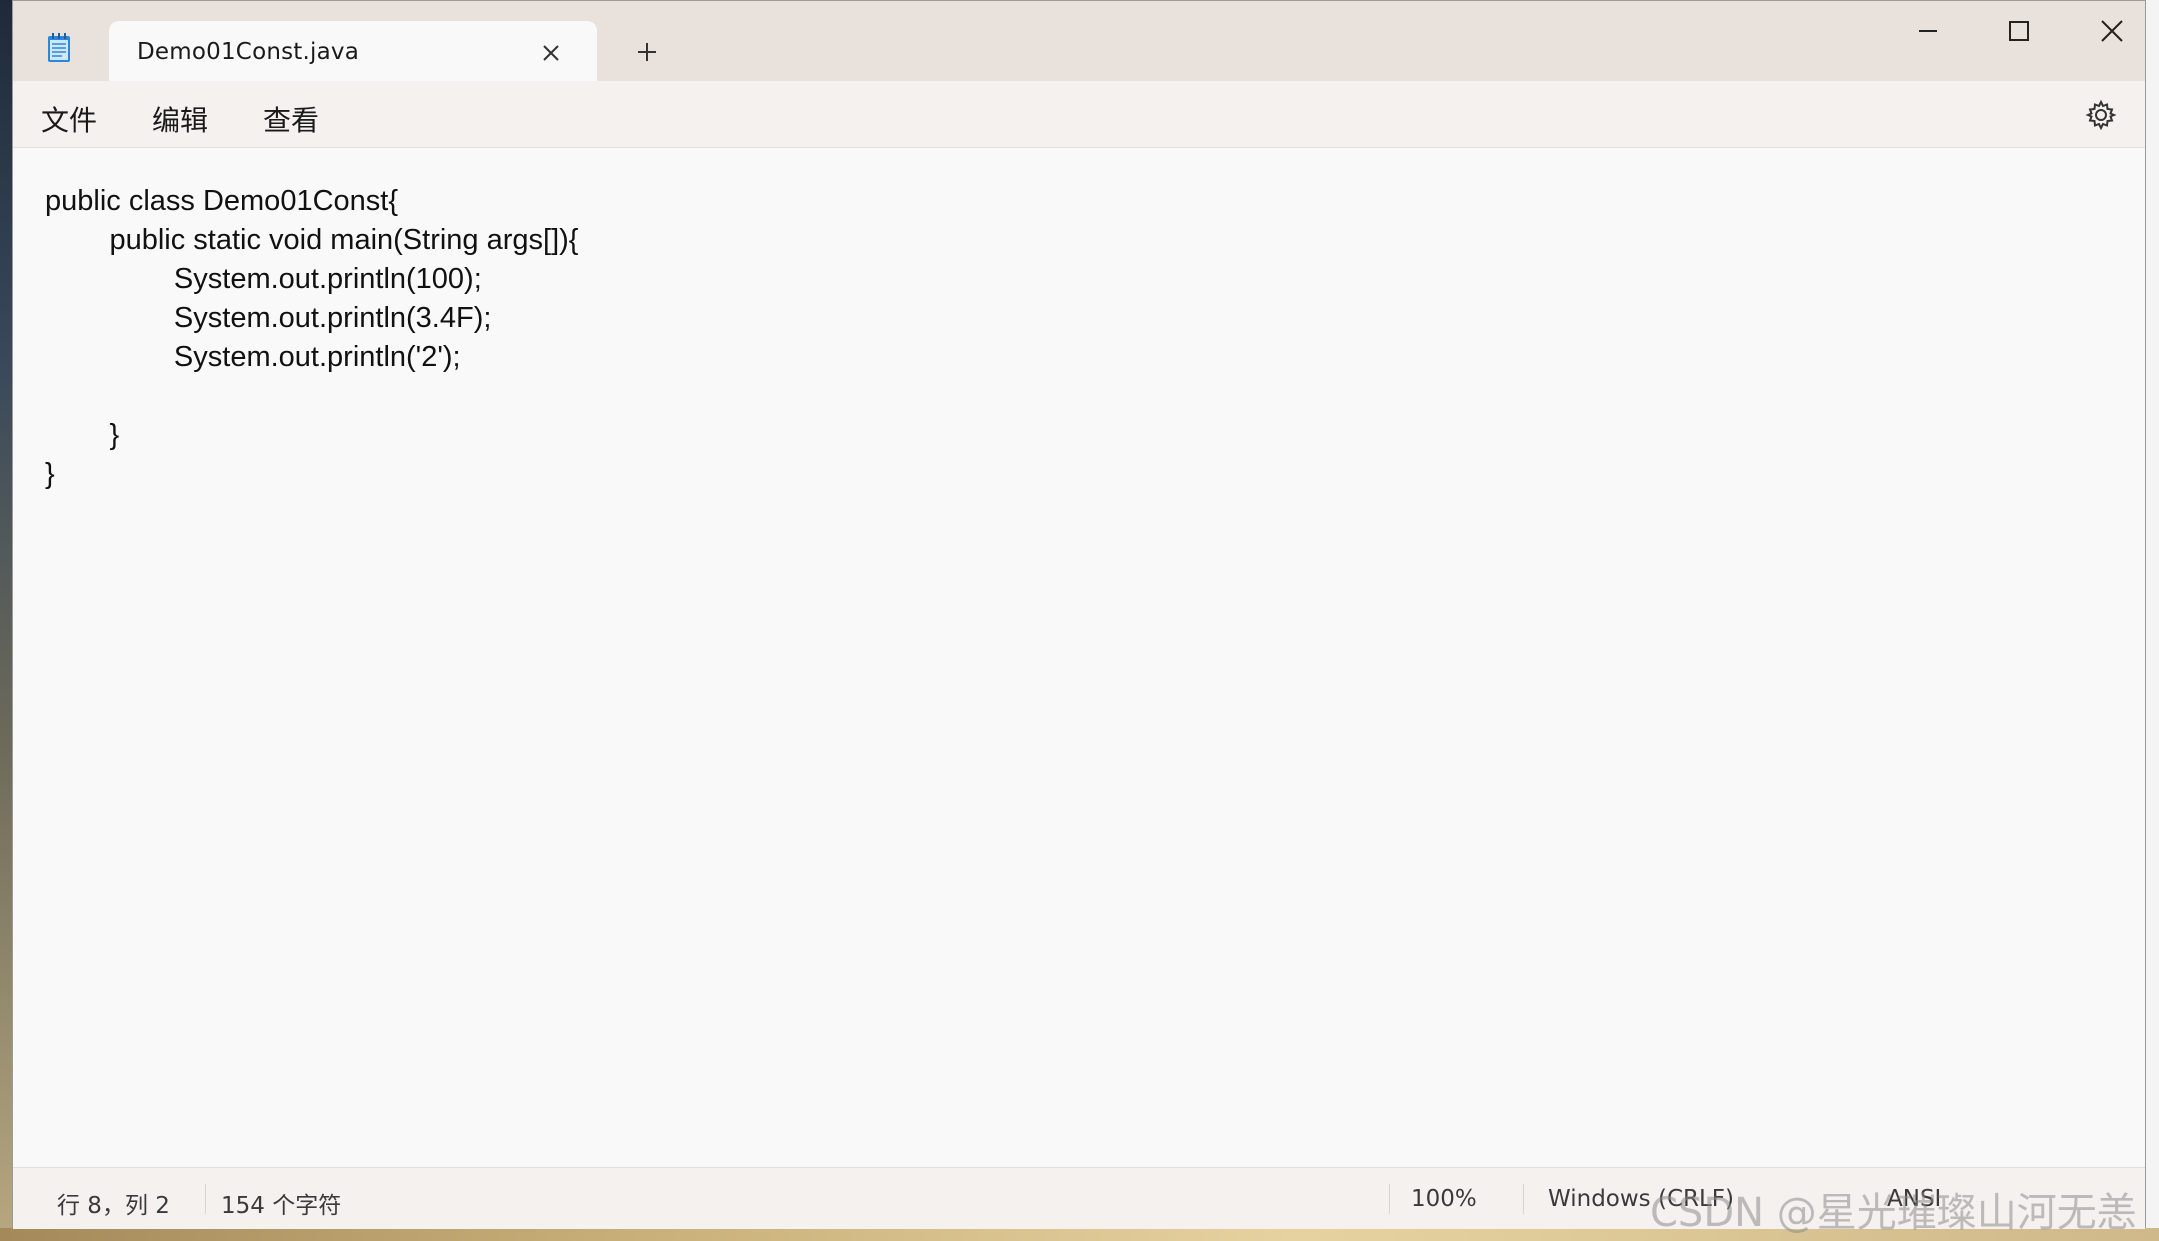 The image size is (2159, 1241). I want to click on code-line-8: }, so click(50, 474).